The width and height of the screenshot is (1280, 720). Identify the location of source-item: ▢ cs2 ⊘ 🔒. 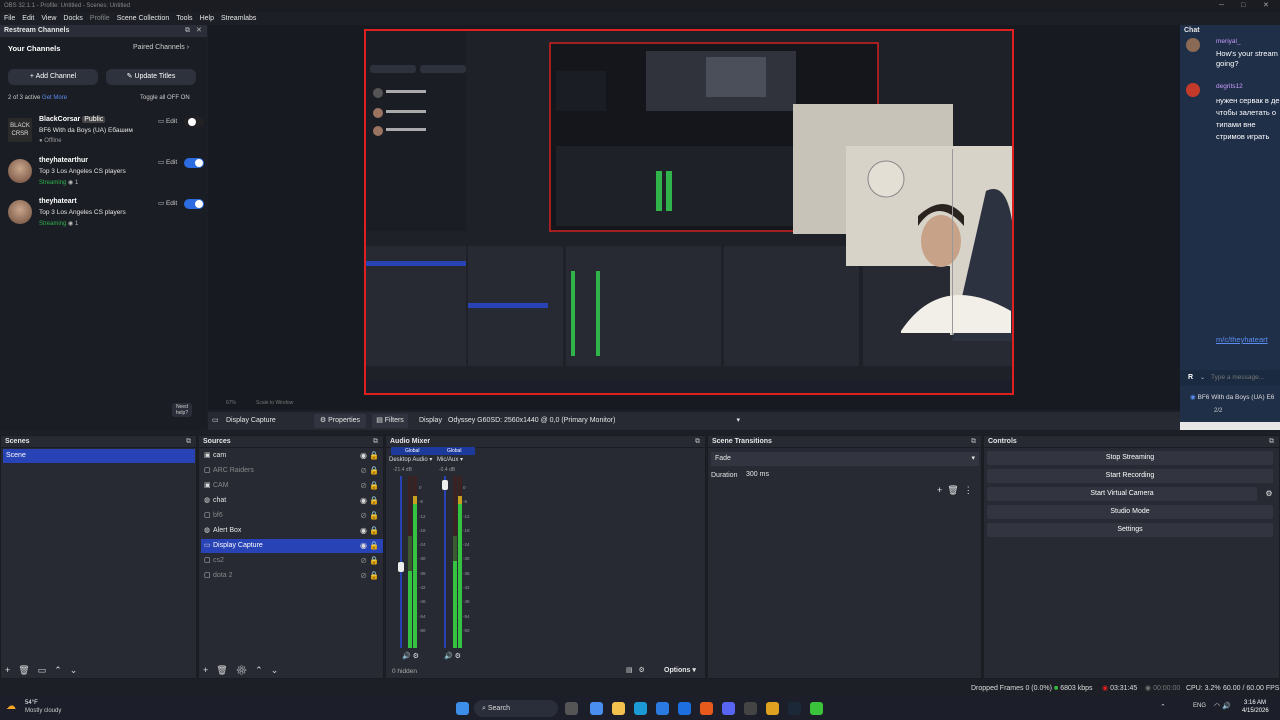
(292, 561).